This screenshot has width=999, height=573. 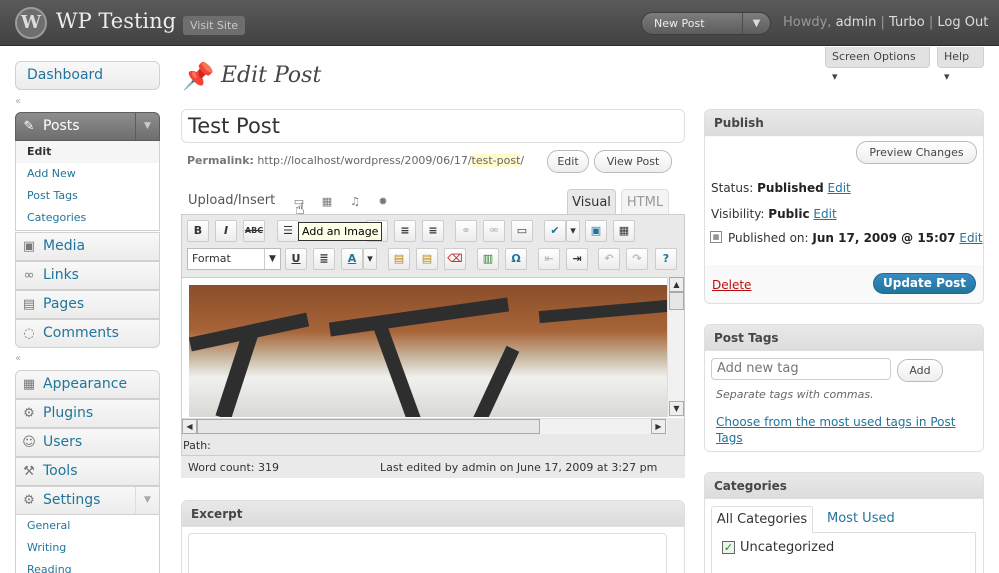 What do you see at coordinates (433, 231) in the screenshot?
I see `align-right-button: ≡` at bounding box center [433, 231].